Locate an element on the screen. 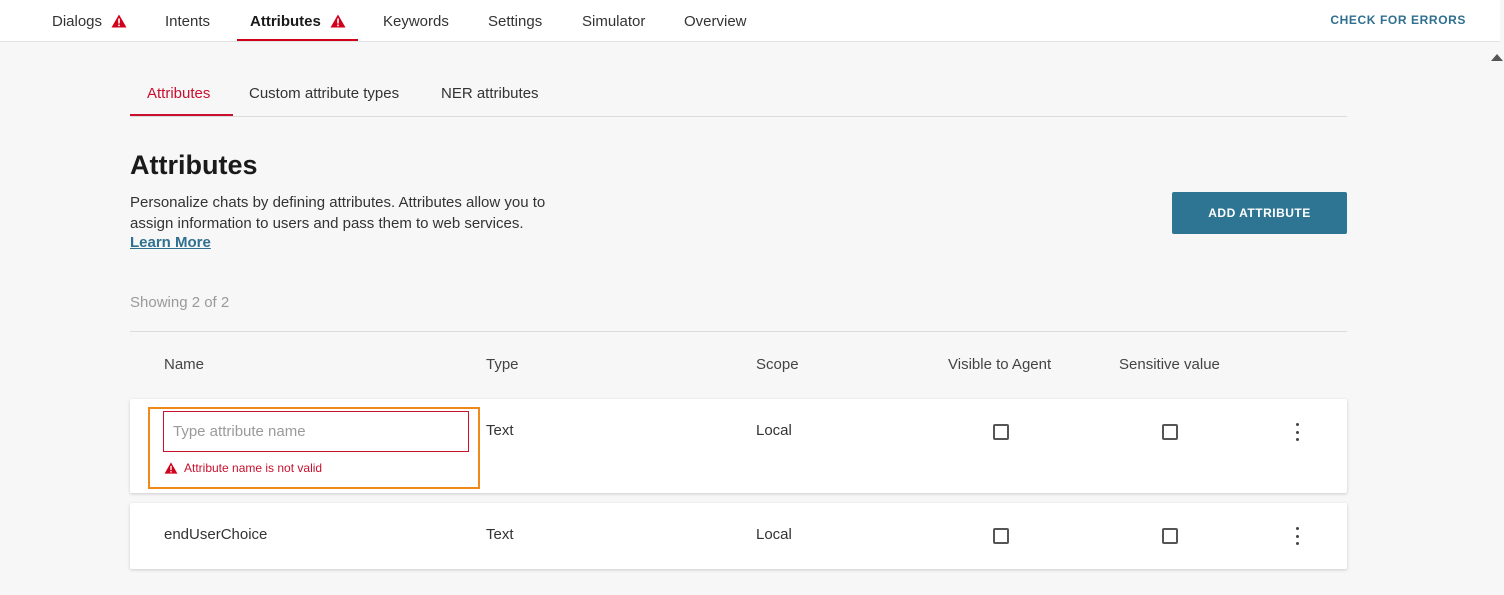  tab-settings-label: Settings is located at coordinates (515, 21).